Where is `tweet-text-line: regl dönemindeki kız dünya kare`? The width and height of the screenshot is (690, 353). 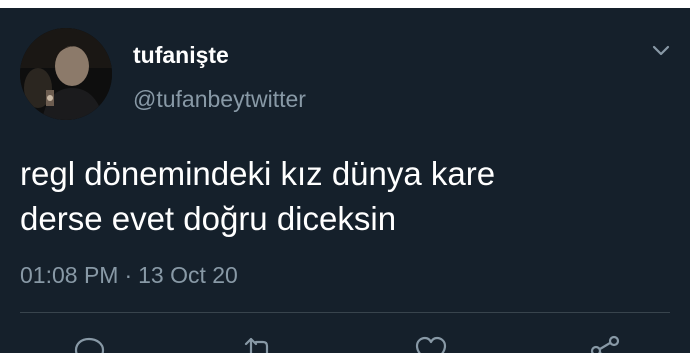
tweet-text-line: regl dönemindeki kız dünya kare is located at coordinates (258, 173).